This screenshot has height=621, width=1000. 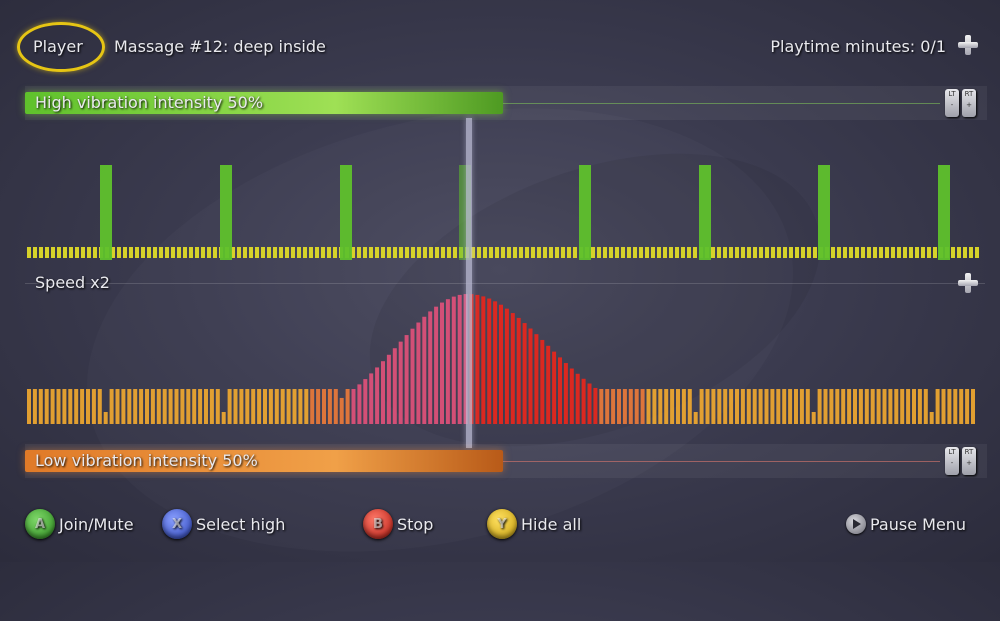 I want to click on select-high-label: Select high, so click(x=241, y=524).